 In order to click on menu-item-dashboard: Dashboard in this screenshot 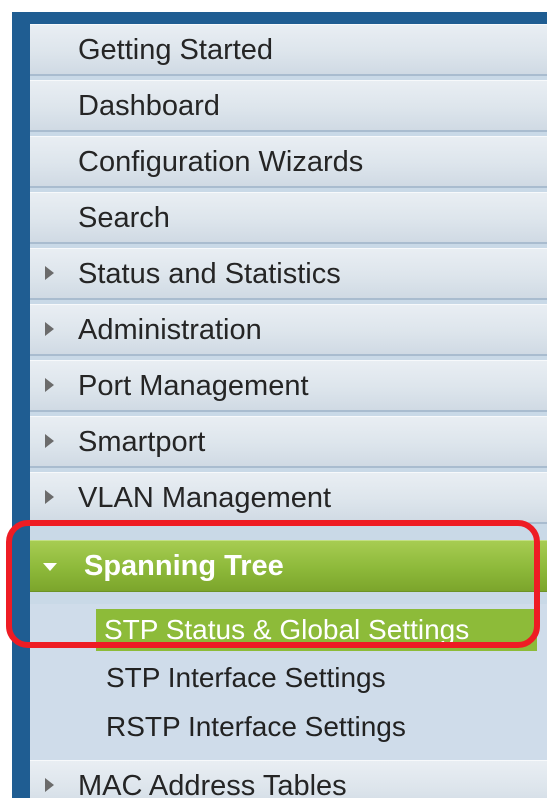, I will do `click(288, 106)`.